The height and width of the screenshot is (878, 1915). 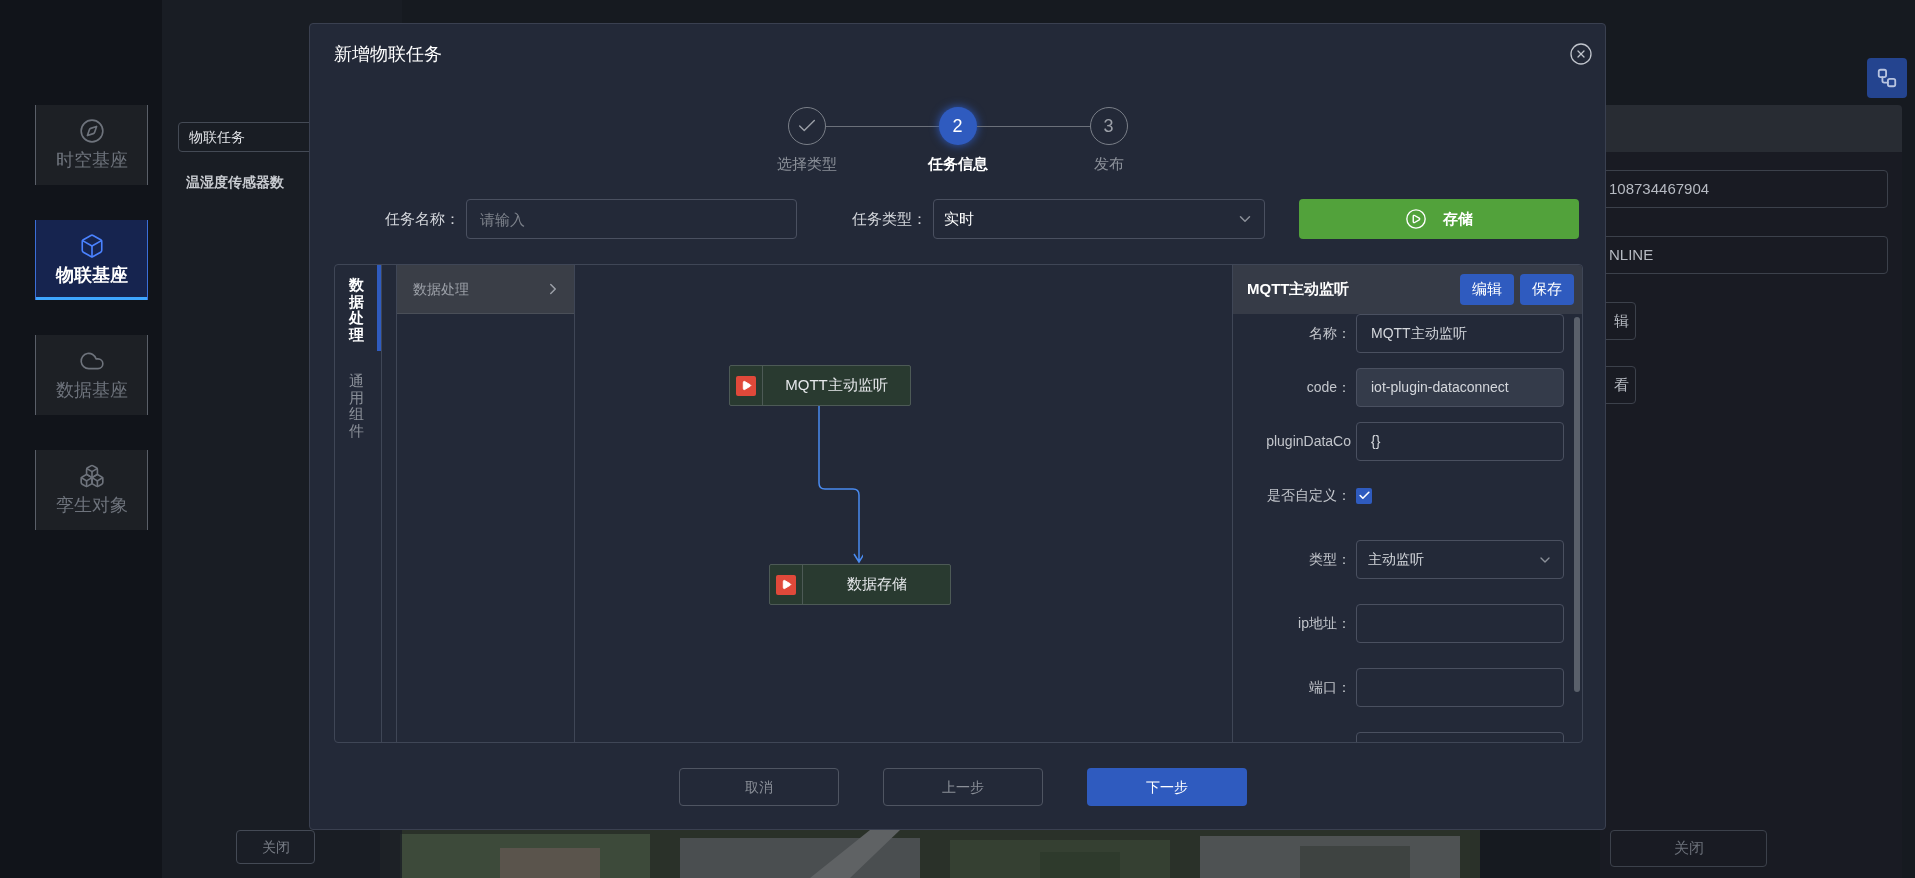 I want to click on workflow-icon, so click(x=1887, y=78).